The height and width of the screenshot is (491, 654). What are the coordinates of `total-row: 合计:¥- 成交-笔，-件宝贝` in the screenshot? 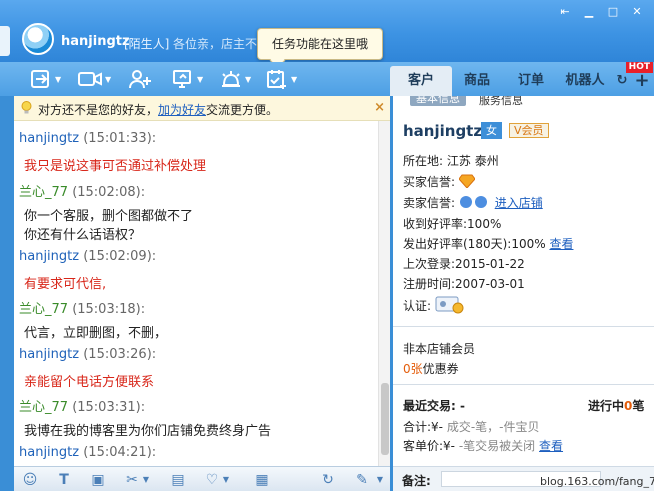 It's located at (471, 426).